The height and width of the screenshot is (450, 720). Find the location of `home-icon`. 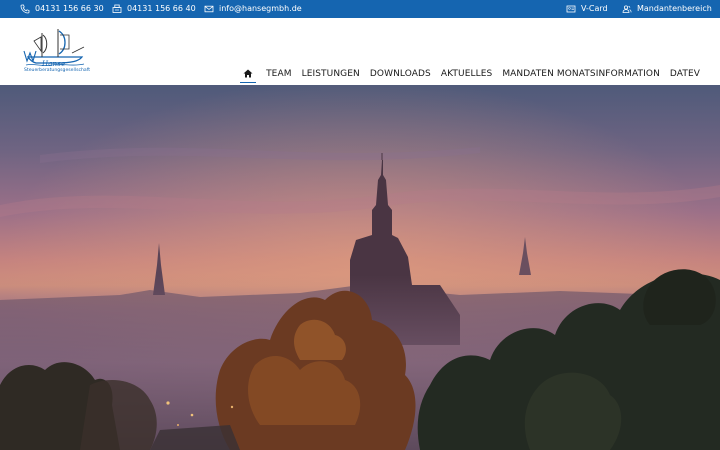

home-icon is located at coordinates (248, 73).